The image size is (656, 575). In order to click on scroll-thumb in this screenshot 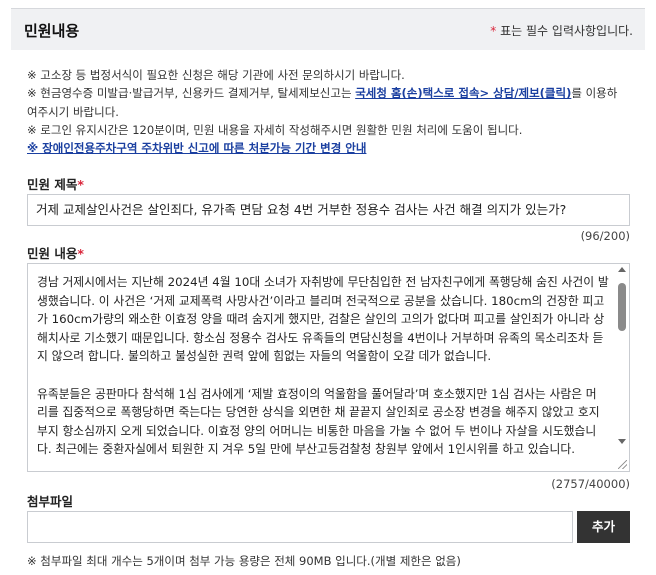, I will do `click(622, 307)`.